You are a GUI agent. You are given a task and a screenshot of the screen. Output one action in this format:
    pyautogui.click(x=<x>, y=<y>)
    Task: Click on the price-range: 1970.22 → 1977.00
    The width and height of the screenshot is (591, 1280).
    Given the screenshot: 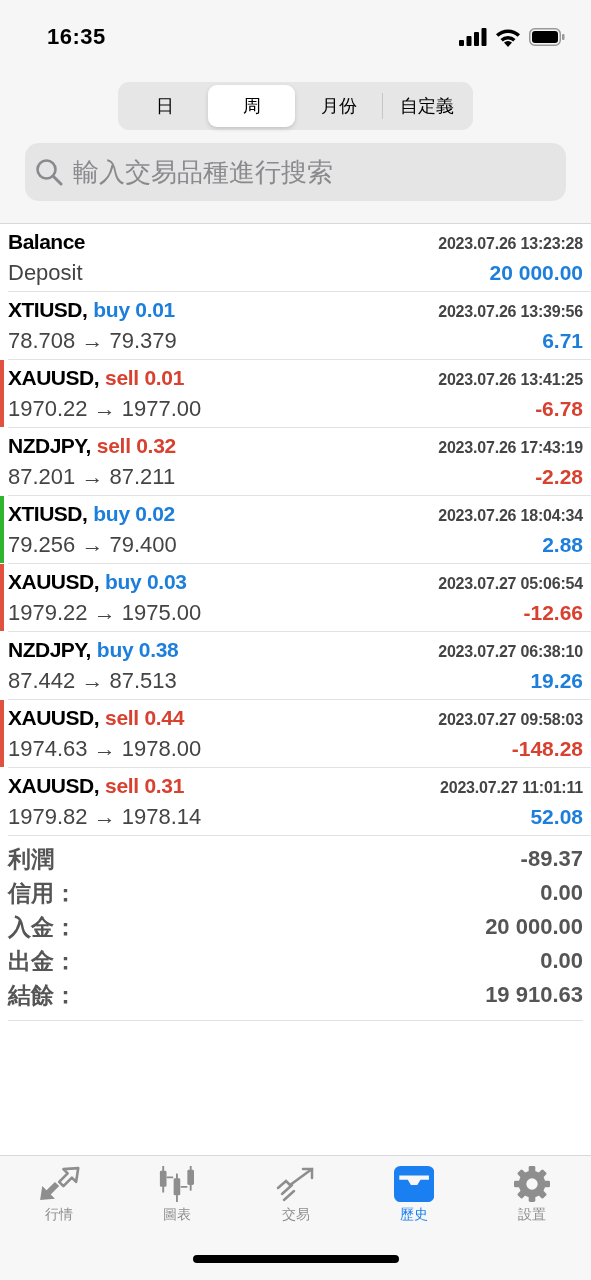 What is the action you would take?
    pyautogui.click(x=105, y=408)
    